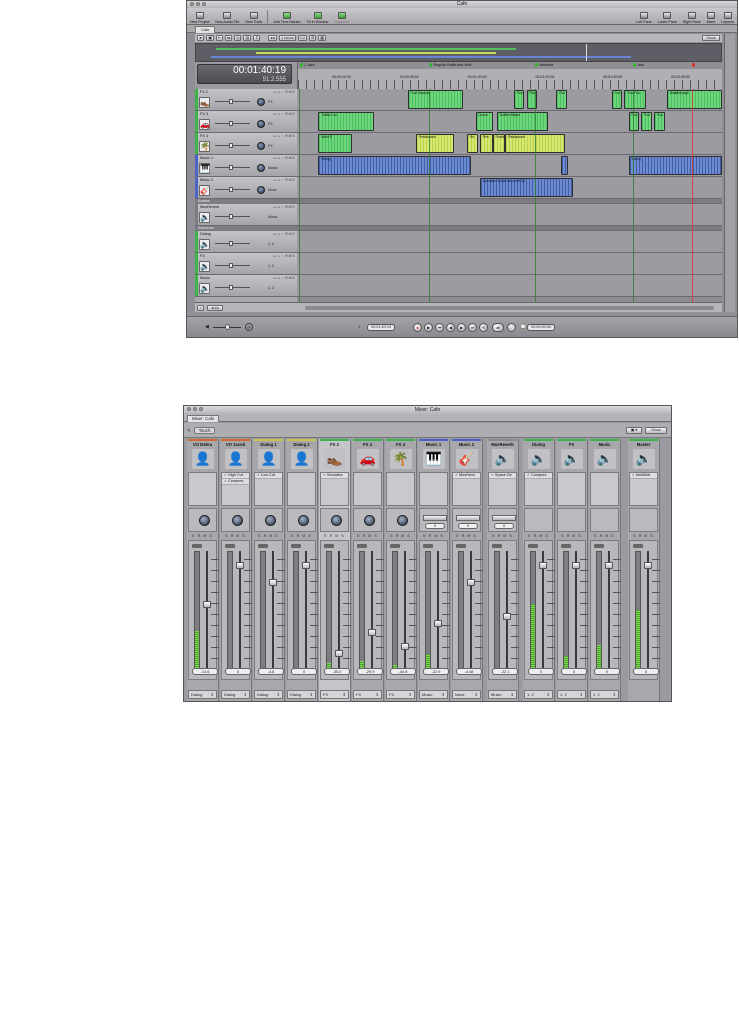 This screenshot has height=1019, width=739. What do you see at coordinates (604, 444) in the screenshot?
I see `strip-name: Music` at bounding box center [604, 444].